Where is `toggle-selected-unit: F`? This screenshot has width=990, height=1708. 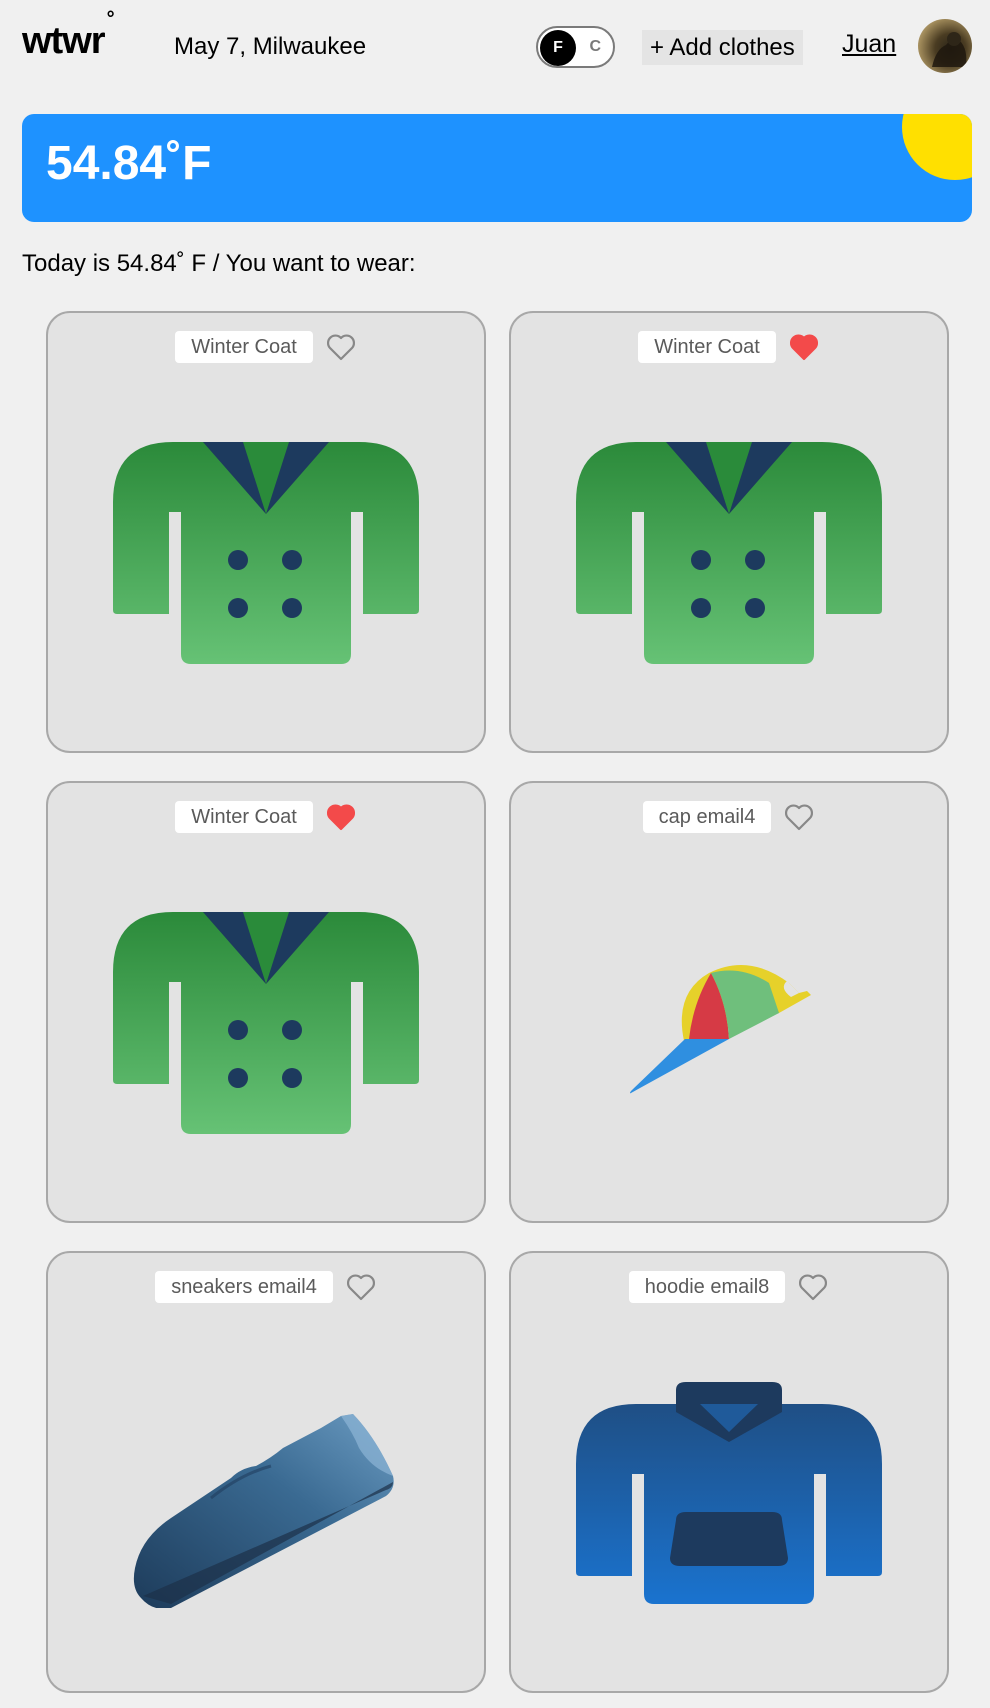 toggle-selected-unit: F is located at coordinates (558, 48).